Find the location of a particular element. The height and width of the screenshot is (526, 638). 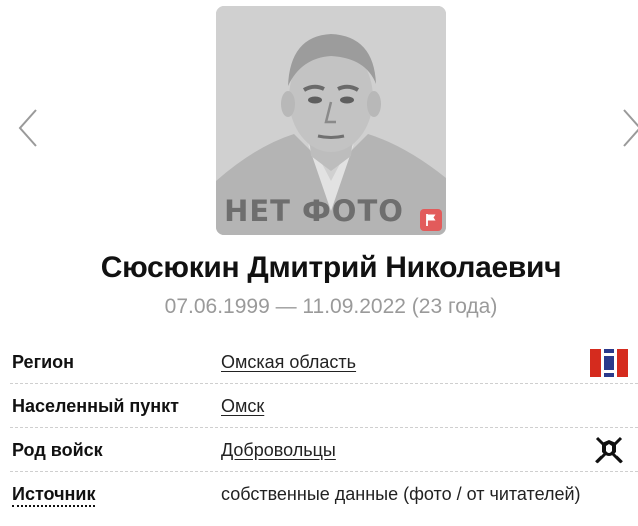

no-photo-label: НЕТ ФОТО is located at coordinates (314, 211).